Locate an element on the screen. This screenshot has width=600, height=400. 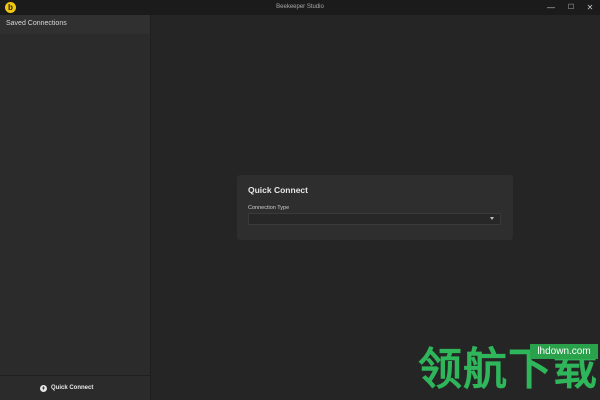
quick-connect-title: Quick Connect is located at coordinates (278, 190).